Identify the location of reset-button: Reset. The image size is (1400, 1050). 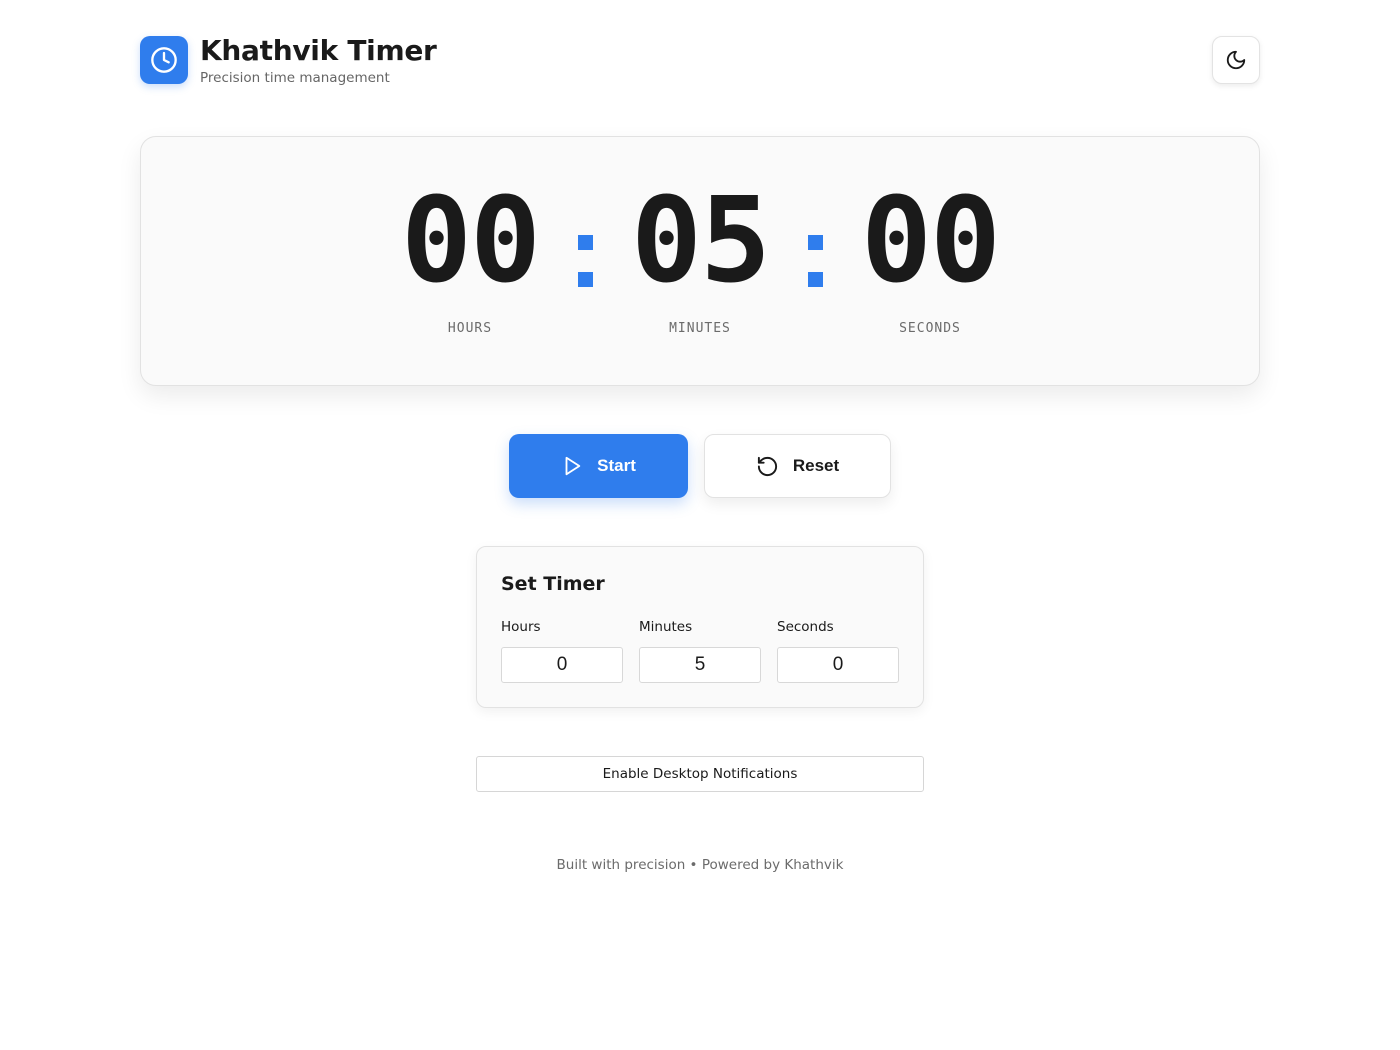
(797, 466).